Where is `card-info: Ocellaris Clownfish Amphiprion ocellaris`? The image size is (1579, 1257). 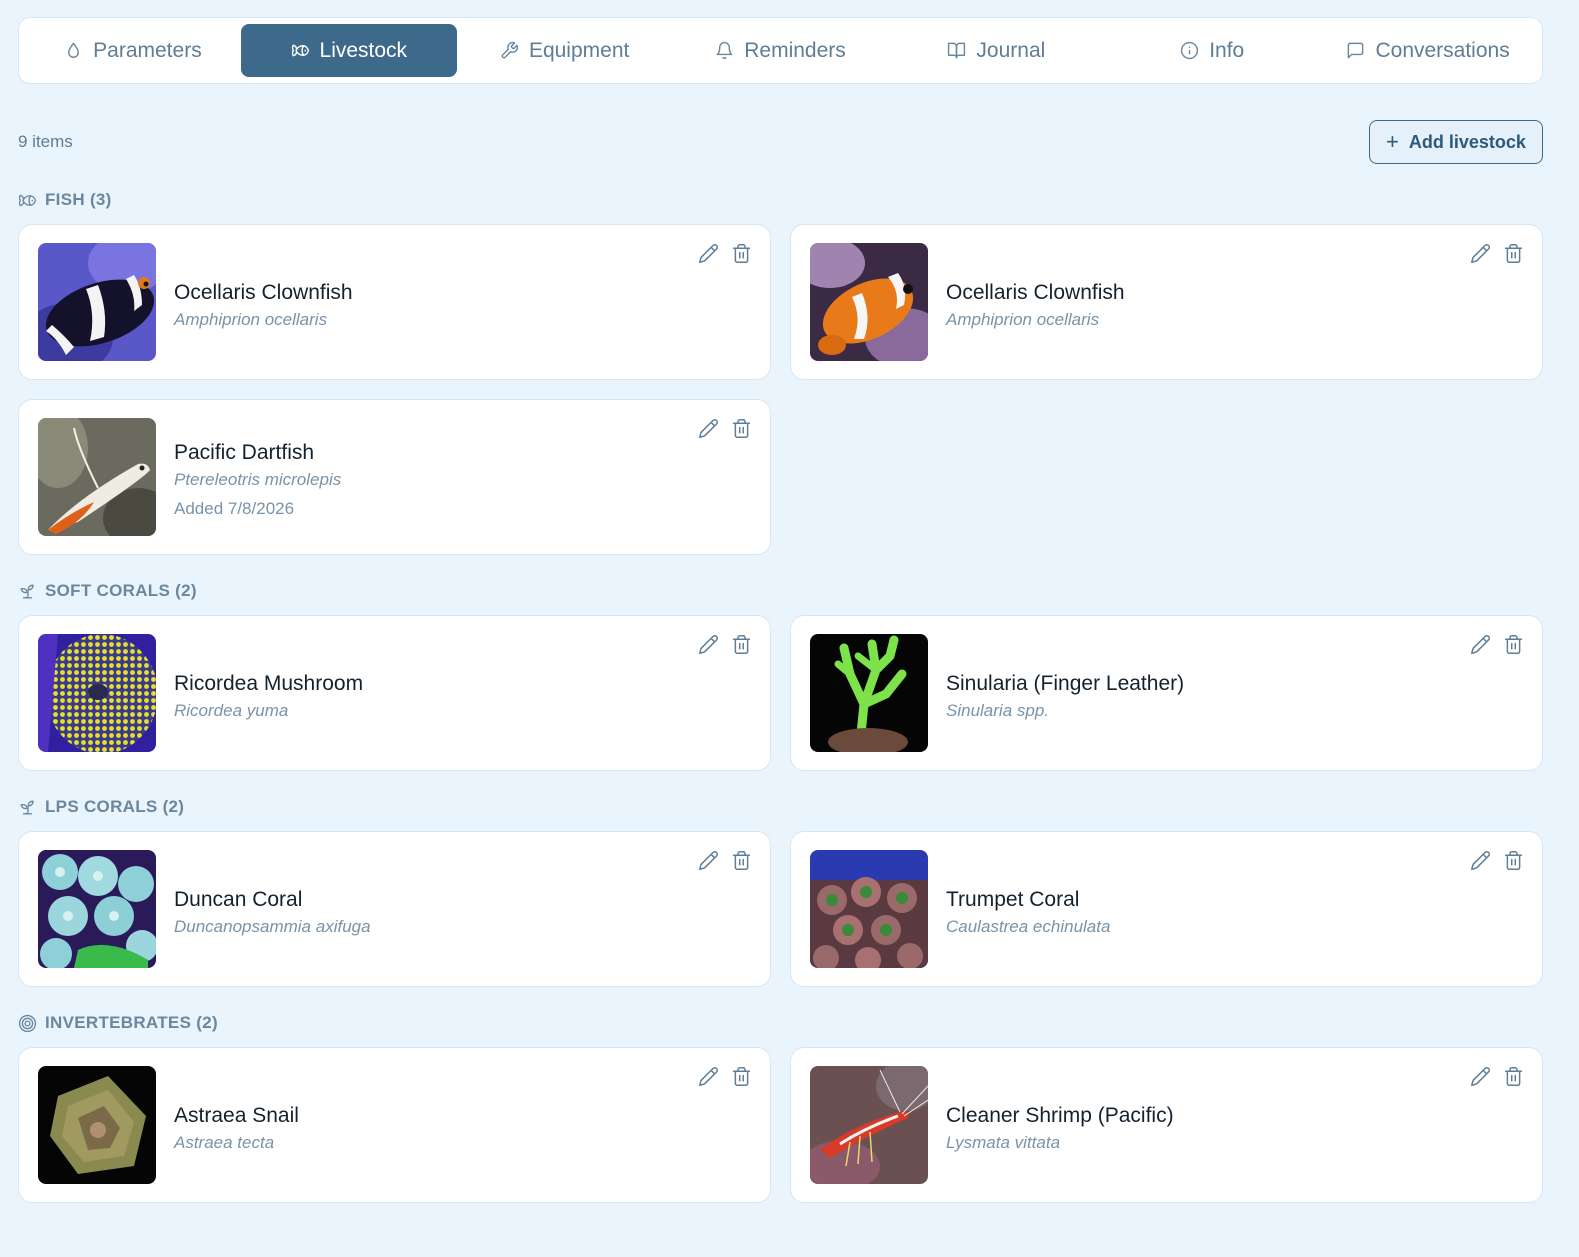
card-info: Ocellaris Clownfish Amphiprion ocellaris is located at coordinates (263, 305).